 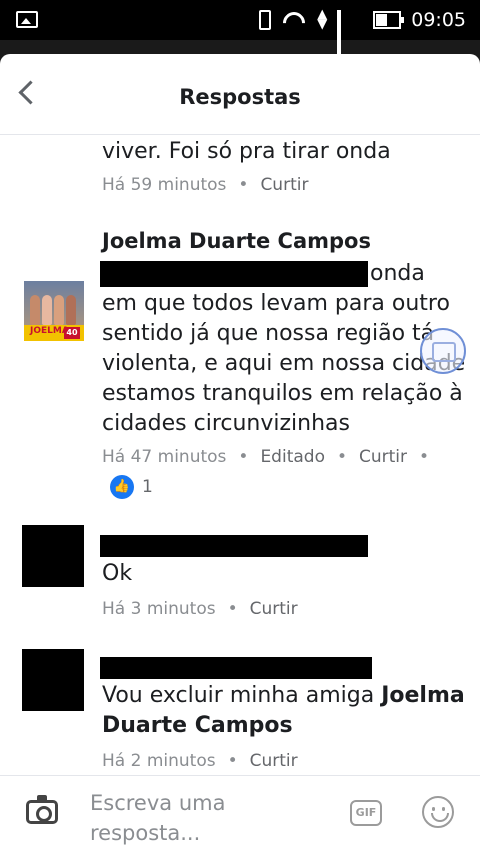 What do you see at coordinates (276, 303) in the screenshot?
I see `comment-text: em que todos levam para outro` at bounding box center [276, 303].